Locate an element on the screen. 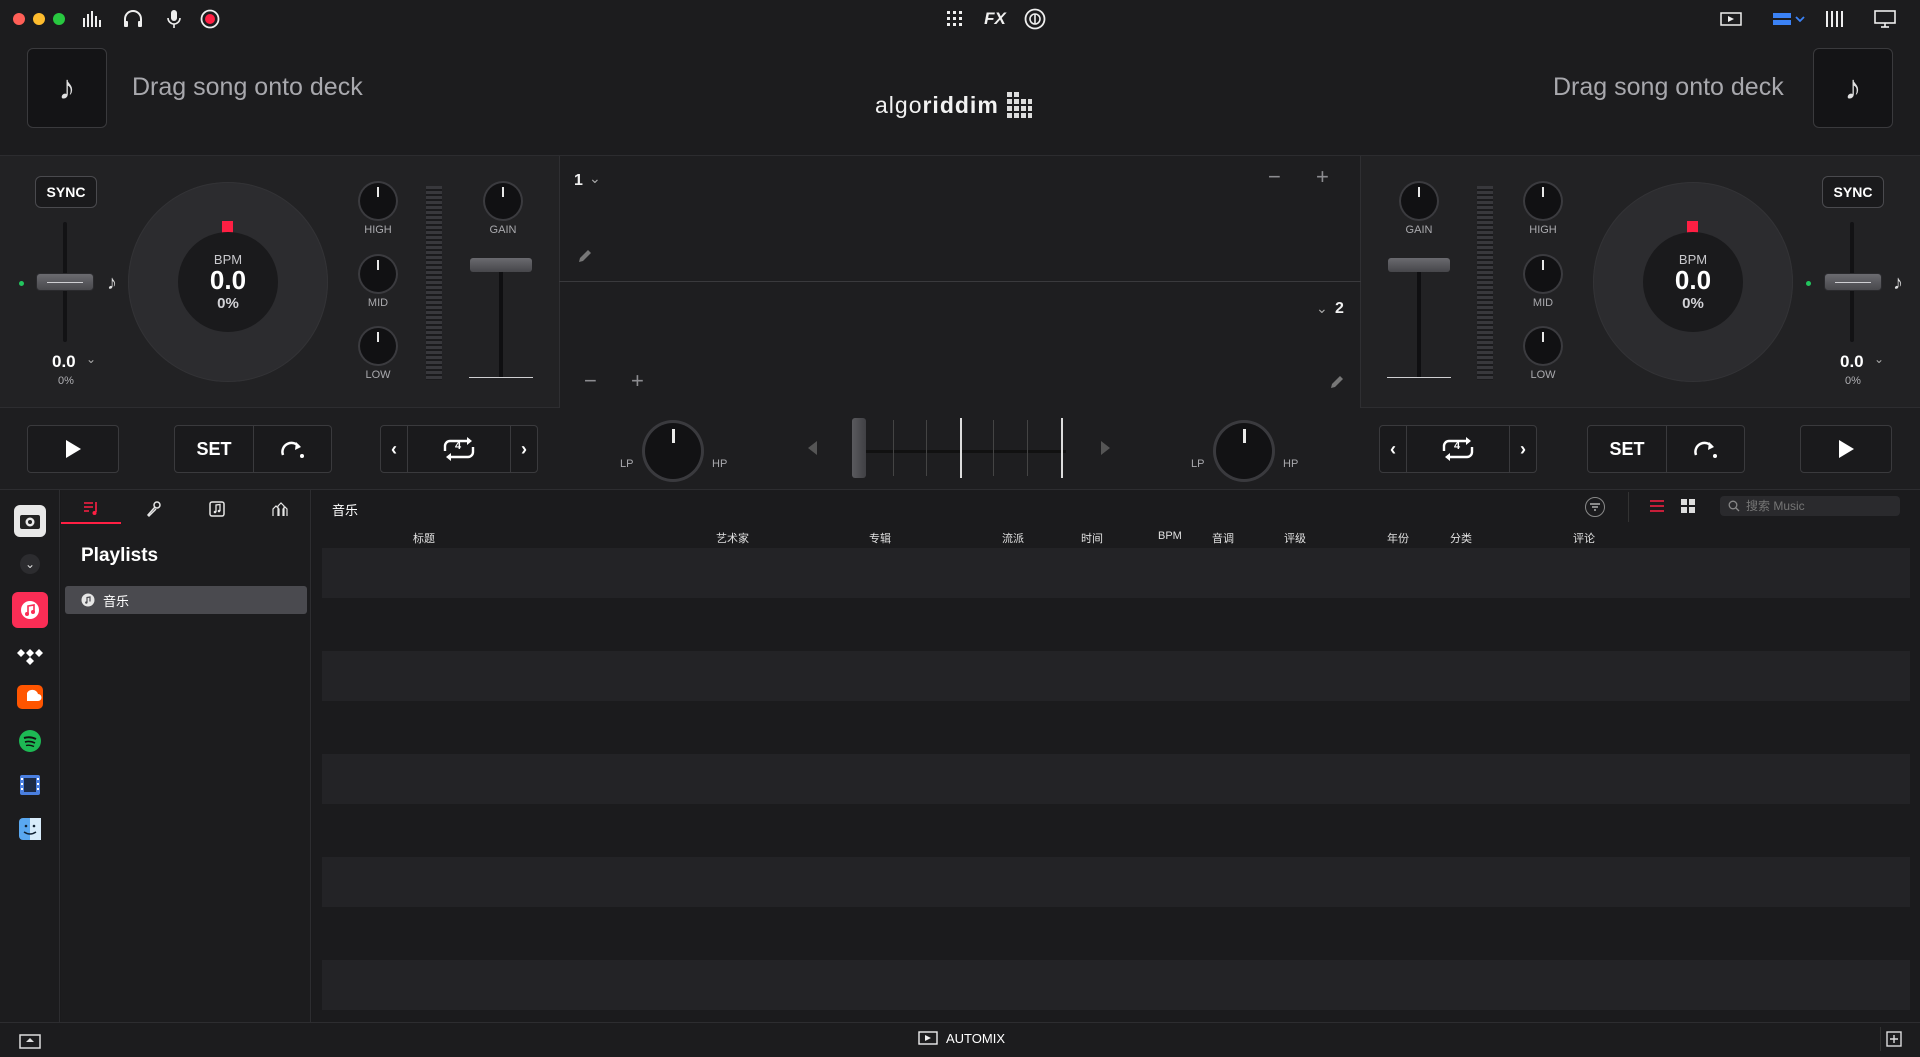  right-keylock-icon: ♪ is located at coordinates (1898, 283).